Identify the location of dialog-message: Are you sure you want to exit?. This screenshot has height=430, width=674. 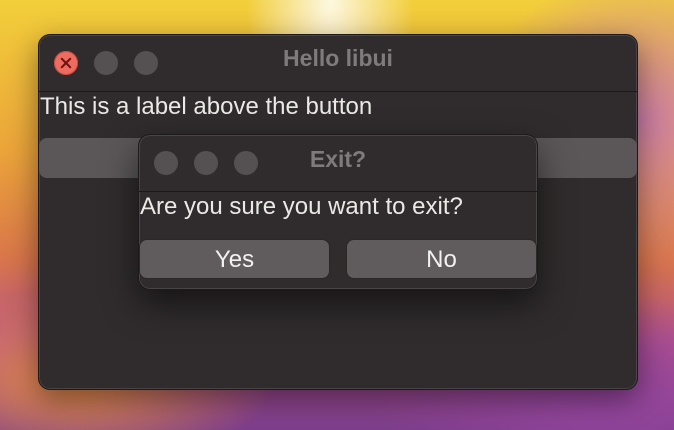
(301, 206).